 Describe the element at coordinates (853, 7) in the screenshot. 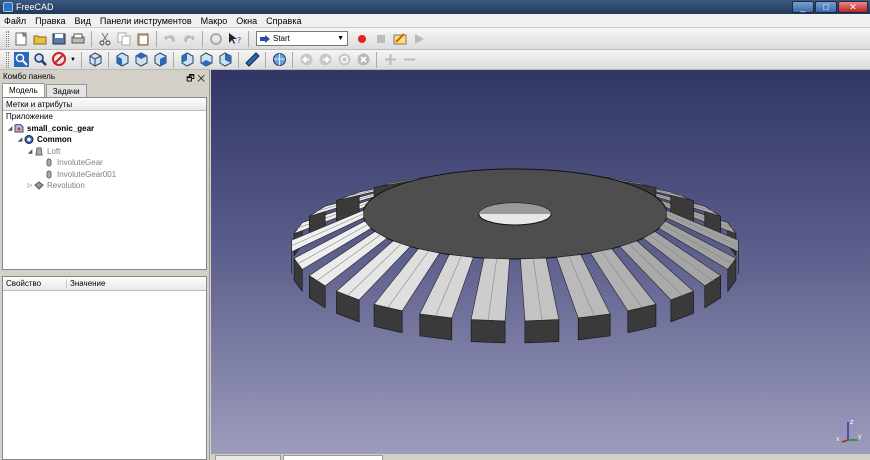

I see `close-button: ✕` at that location.